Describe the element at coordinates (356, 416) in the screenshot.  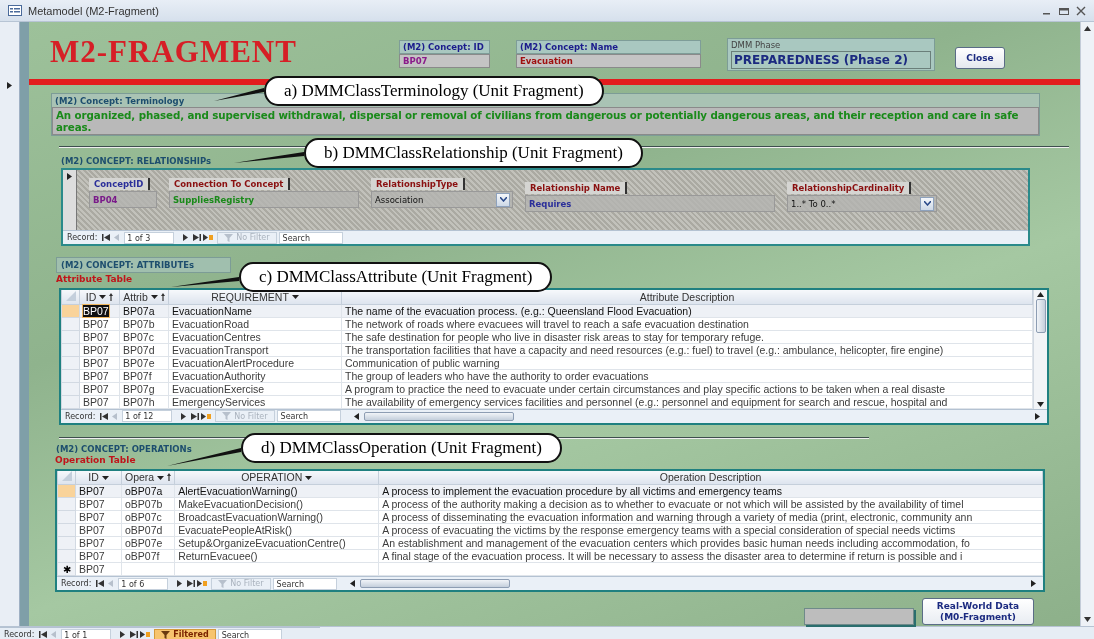
I see `scroll-left-icon` at that location.